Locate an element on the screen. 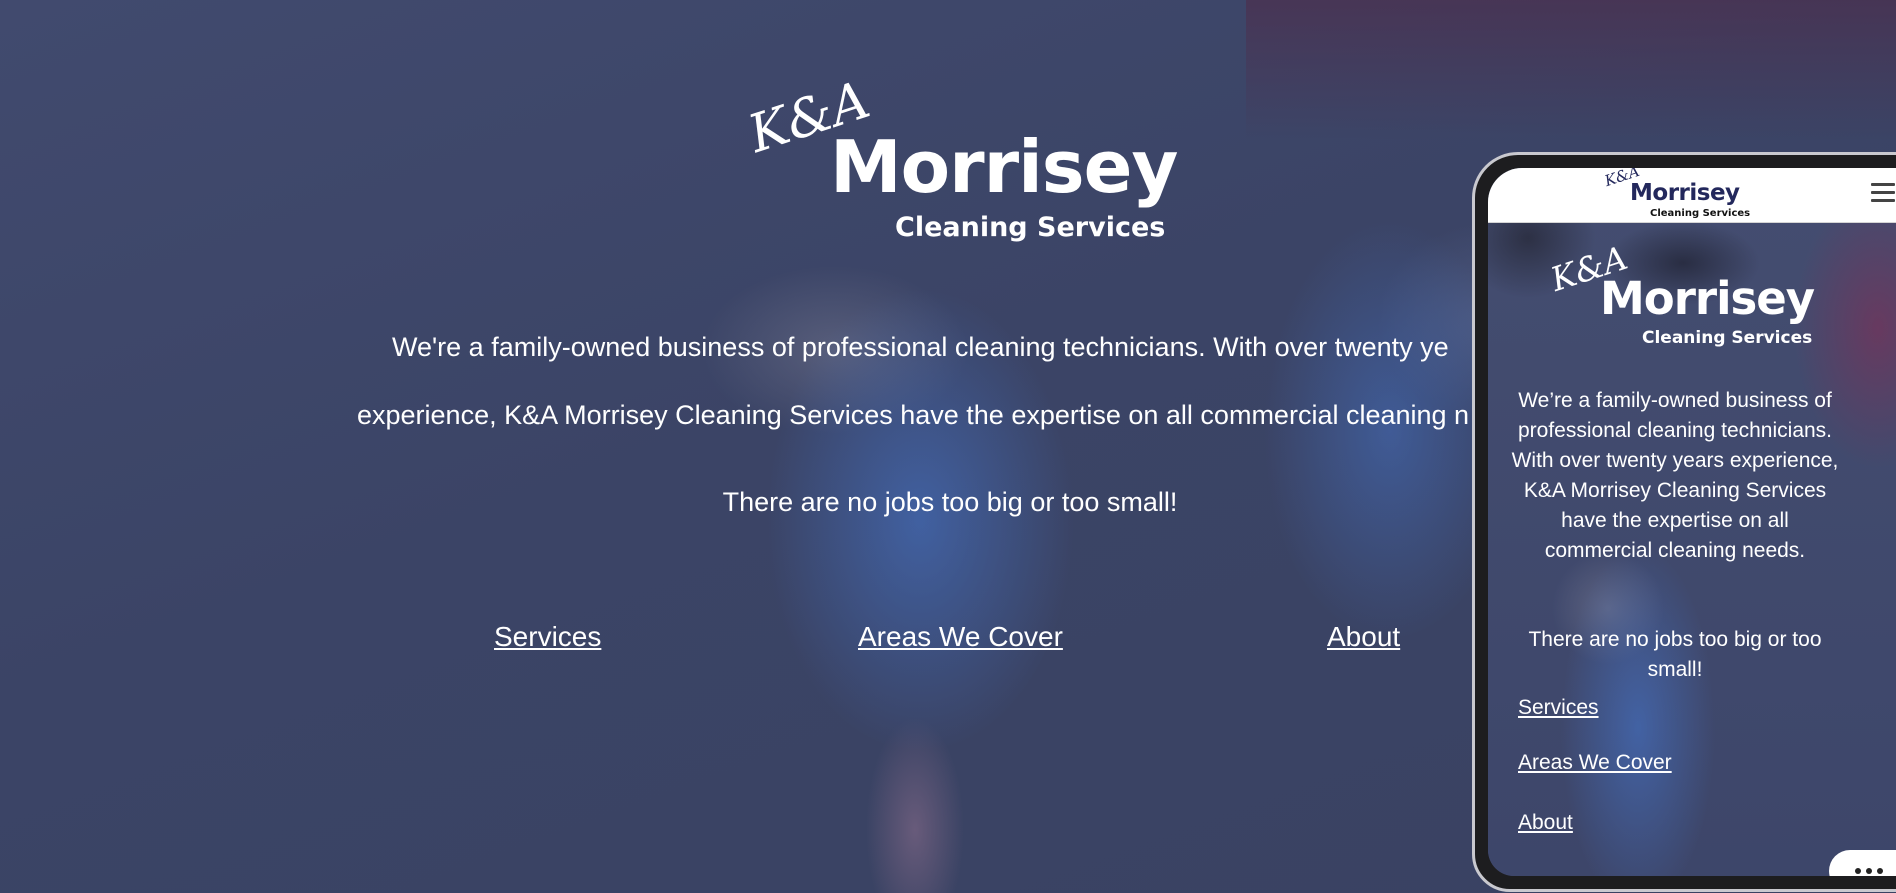  logo-wordmark: Morrisey is located at coordinates (1004, 167).